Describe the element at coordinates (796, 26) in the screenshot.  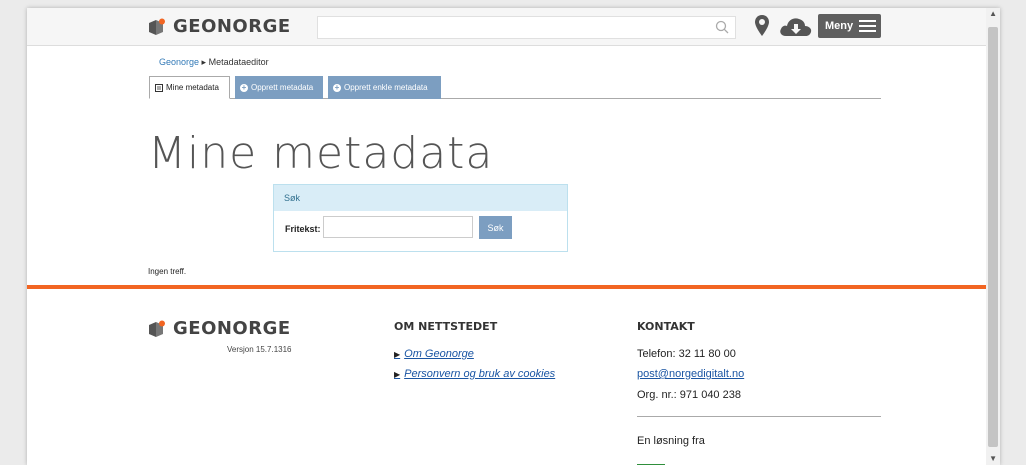
I see `cloud-download-icon` at that location.